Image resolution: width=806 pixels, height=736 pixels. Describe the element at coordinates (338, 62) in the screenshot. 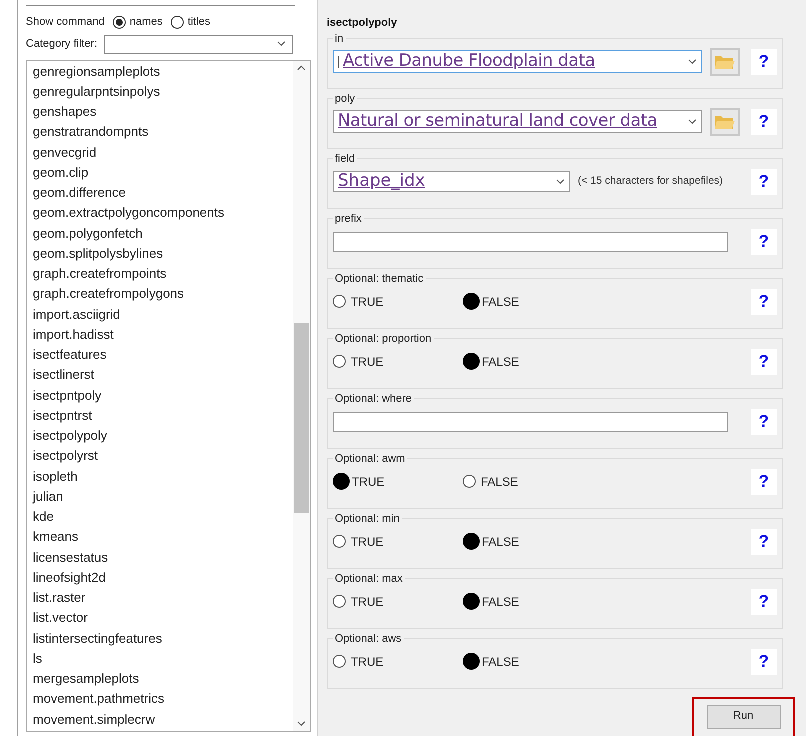

I see `text-cursor` at that location.